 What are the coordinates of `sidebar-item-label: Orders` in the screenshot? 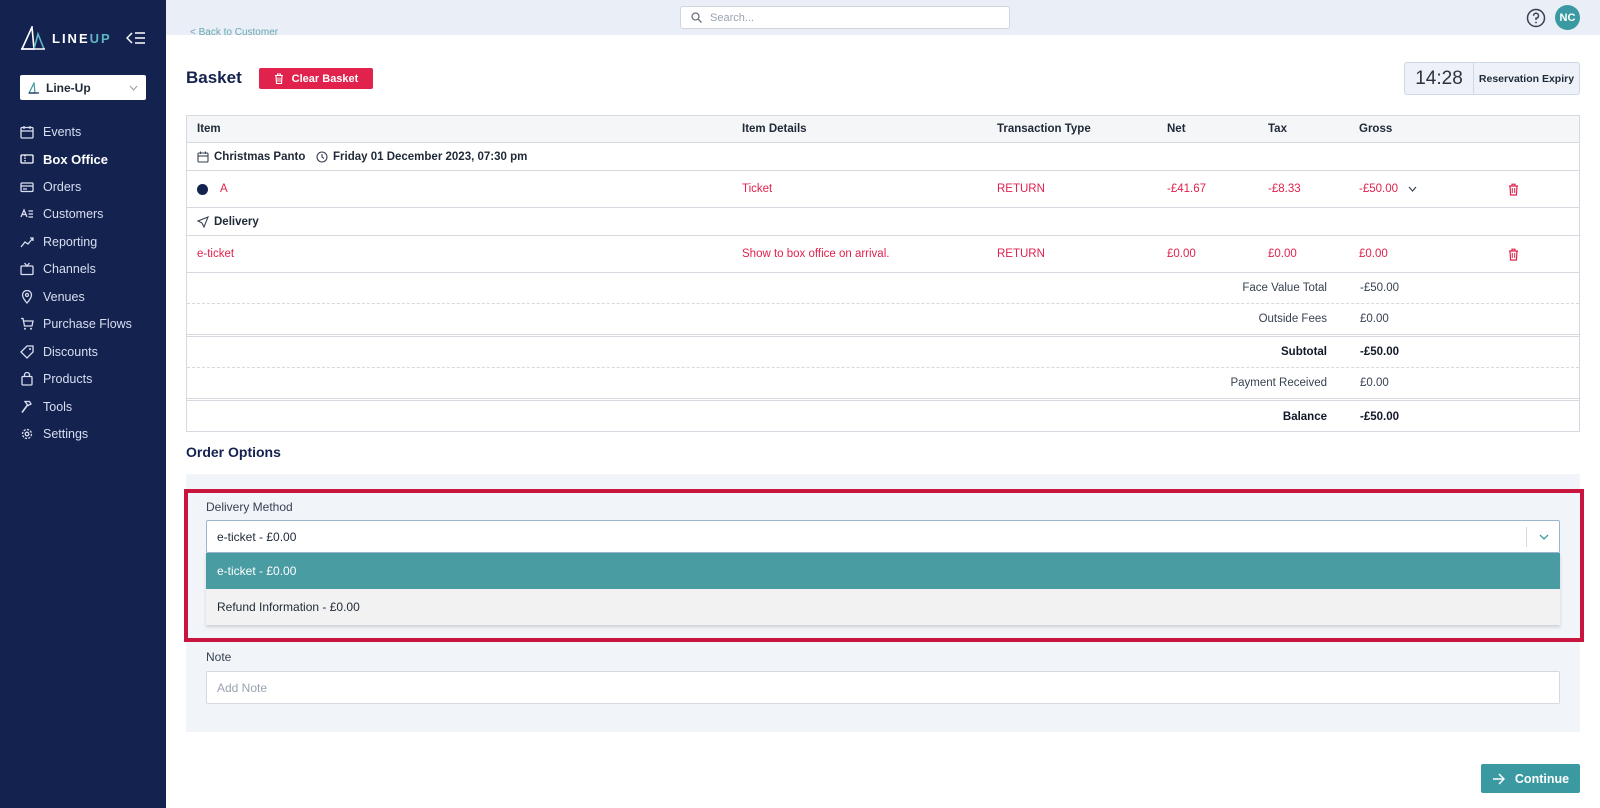 It's located at (62, 186).